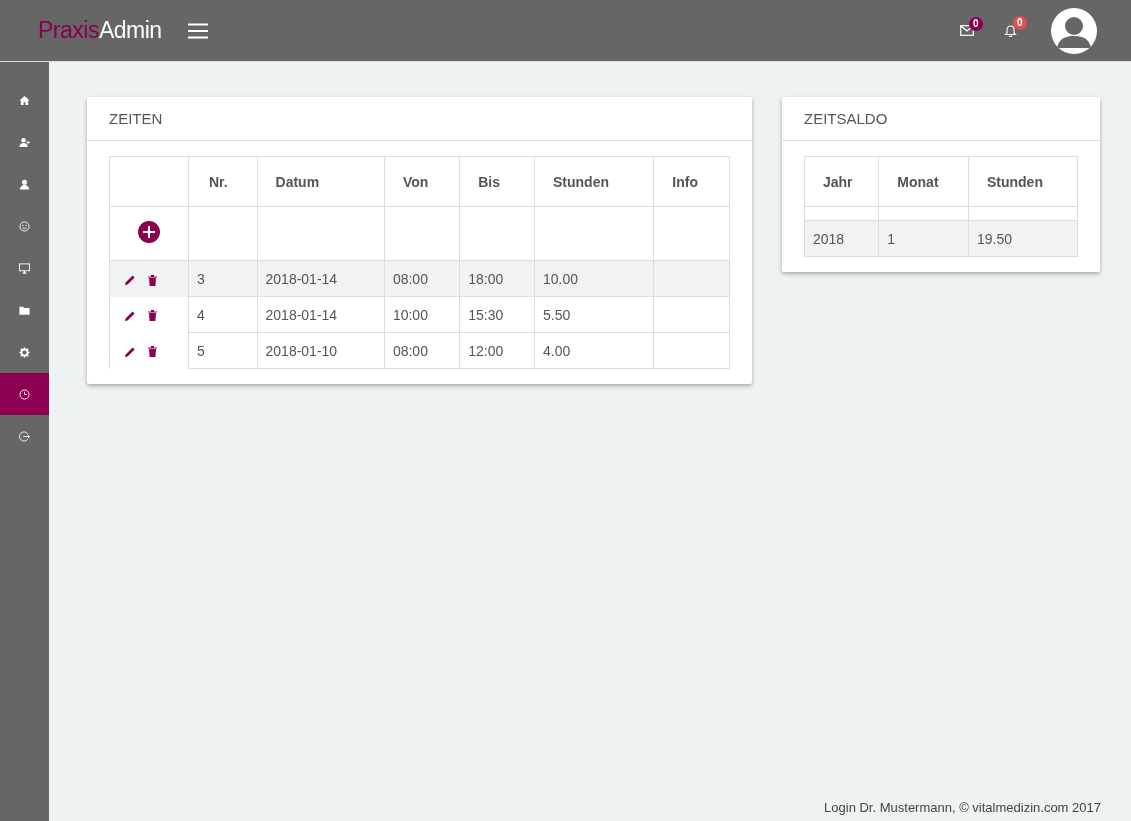 Image resolution: width=1131 pixels, height=821 pixels. Describe the element at coordinates (486, 314) in the screenshot. I see `table-cell: 15:30` at that location.